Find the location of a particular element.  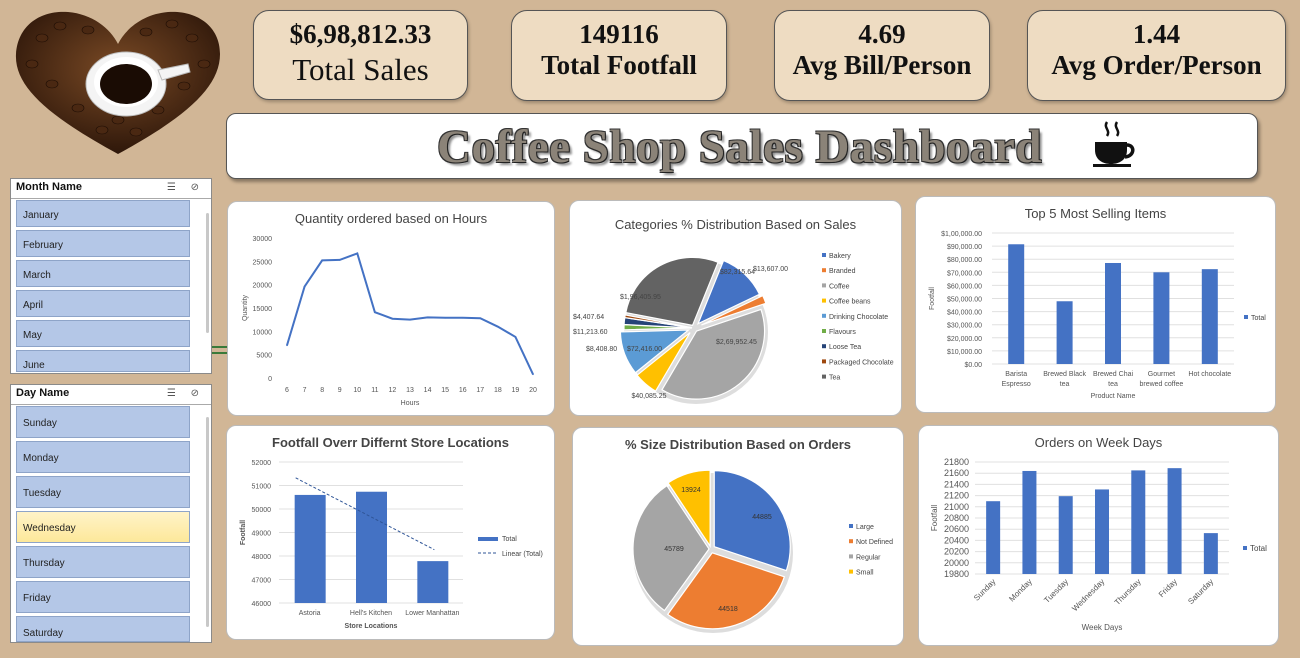

kpi-total-footfall-value: 149116 is located at coordinates (619, 34).